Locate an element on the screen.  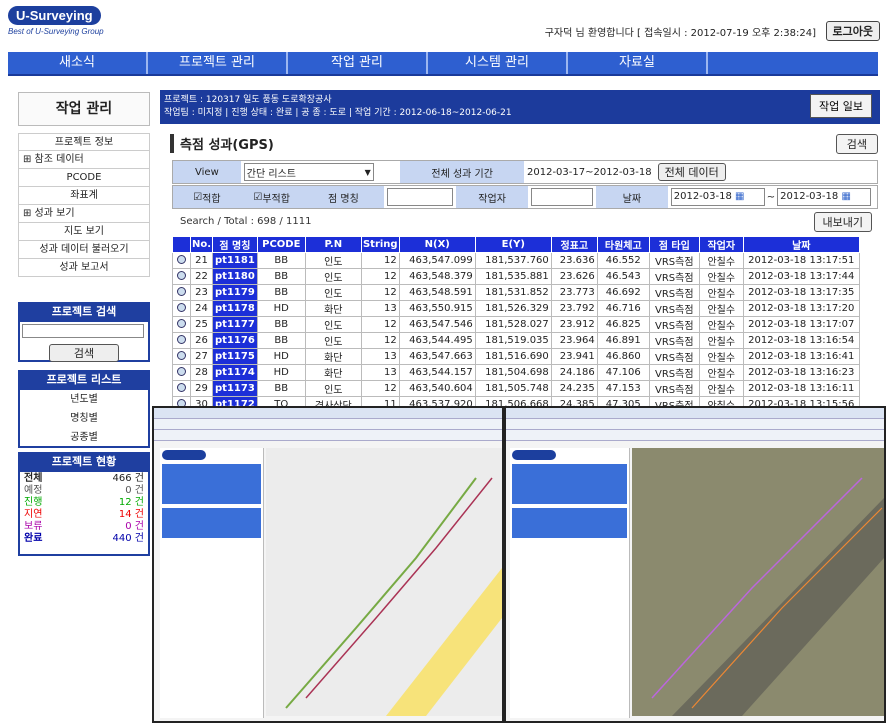
point-name-input is located at coordinates (420, 197).